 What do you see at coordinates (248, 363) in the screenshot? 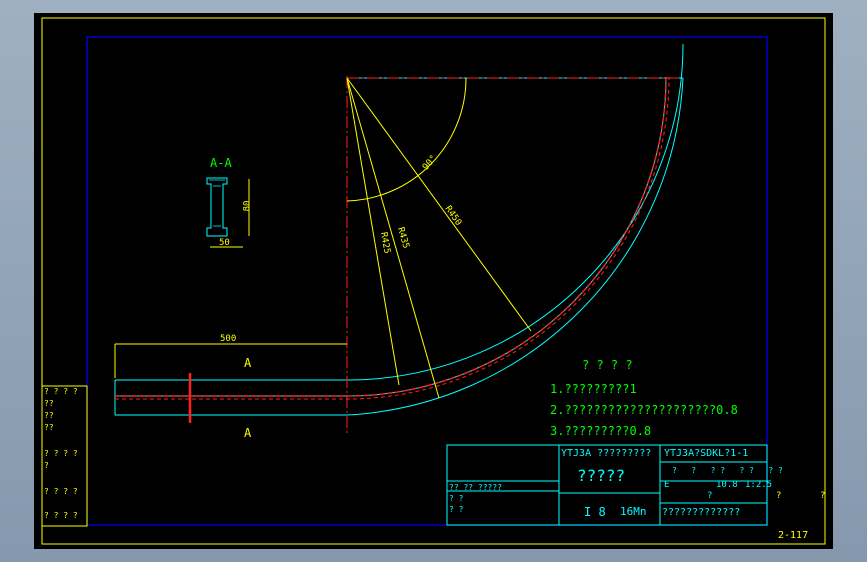
I see `cut-mark-top: A` at bounding box center [248, 363].